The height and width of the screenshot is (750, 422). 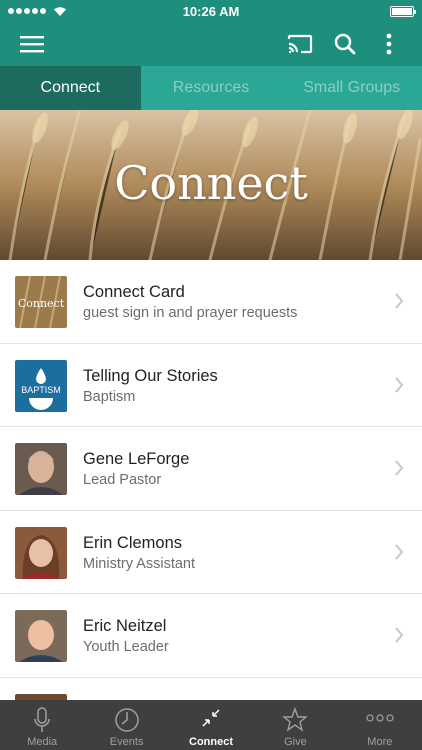 I want to click on page-title: Connect, so click(x=211, y=183).